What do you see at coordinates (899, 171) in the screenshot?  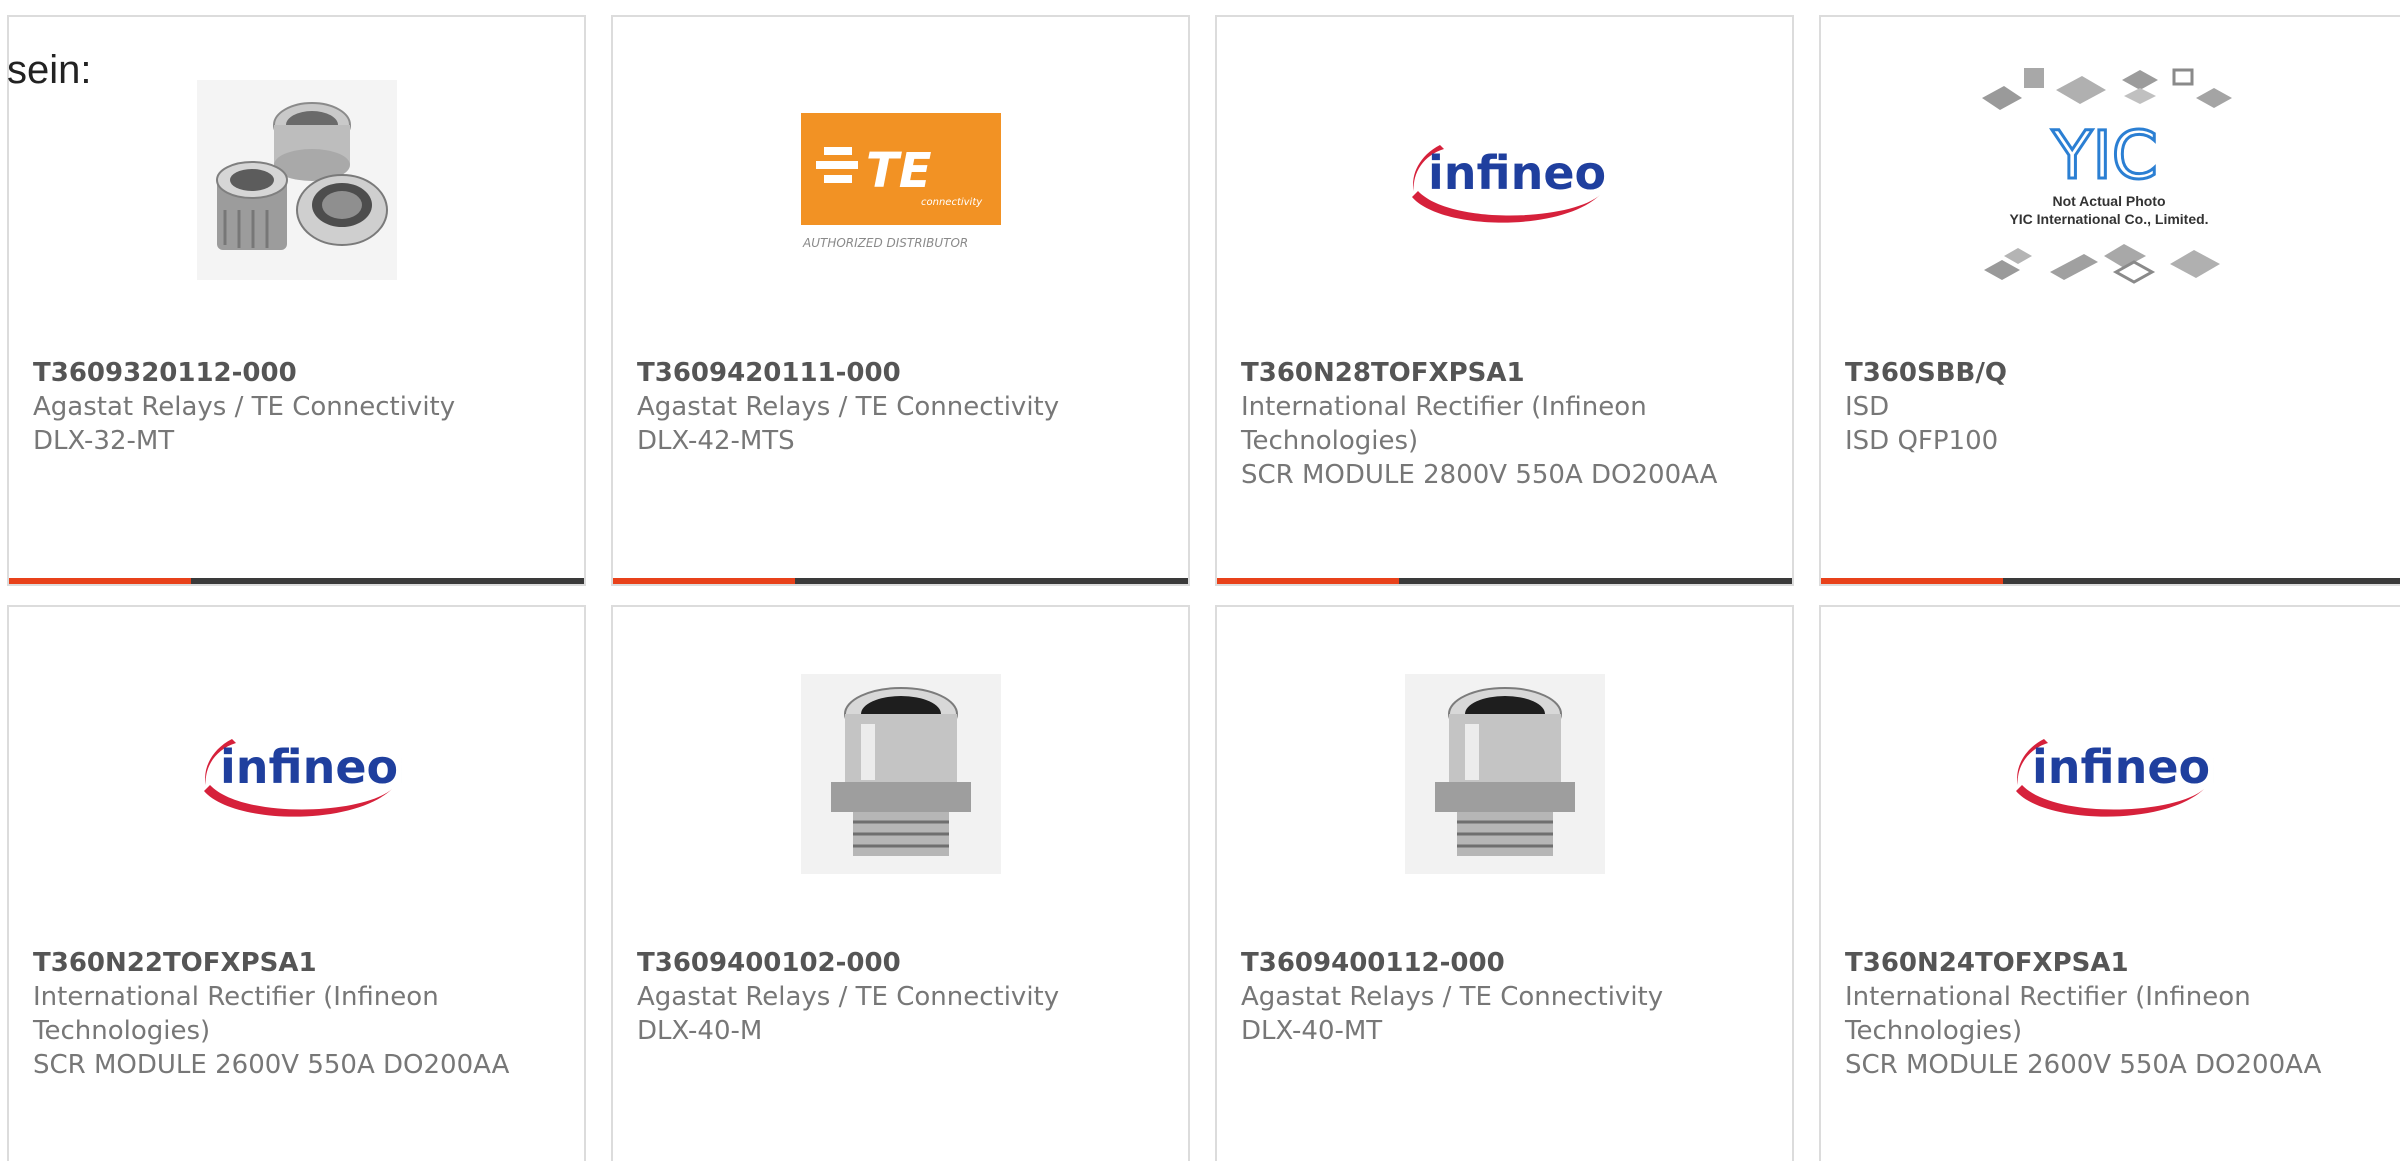 I see `te-wordmark: TE` at bounding box center [899, 171].